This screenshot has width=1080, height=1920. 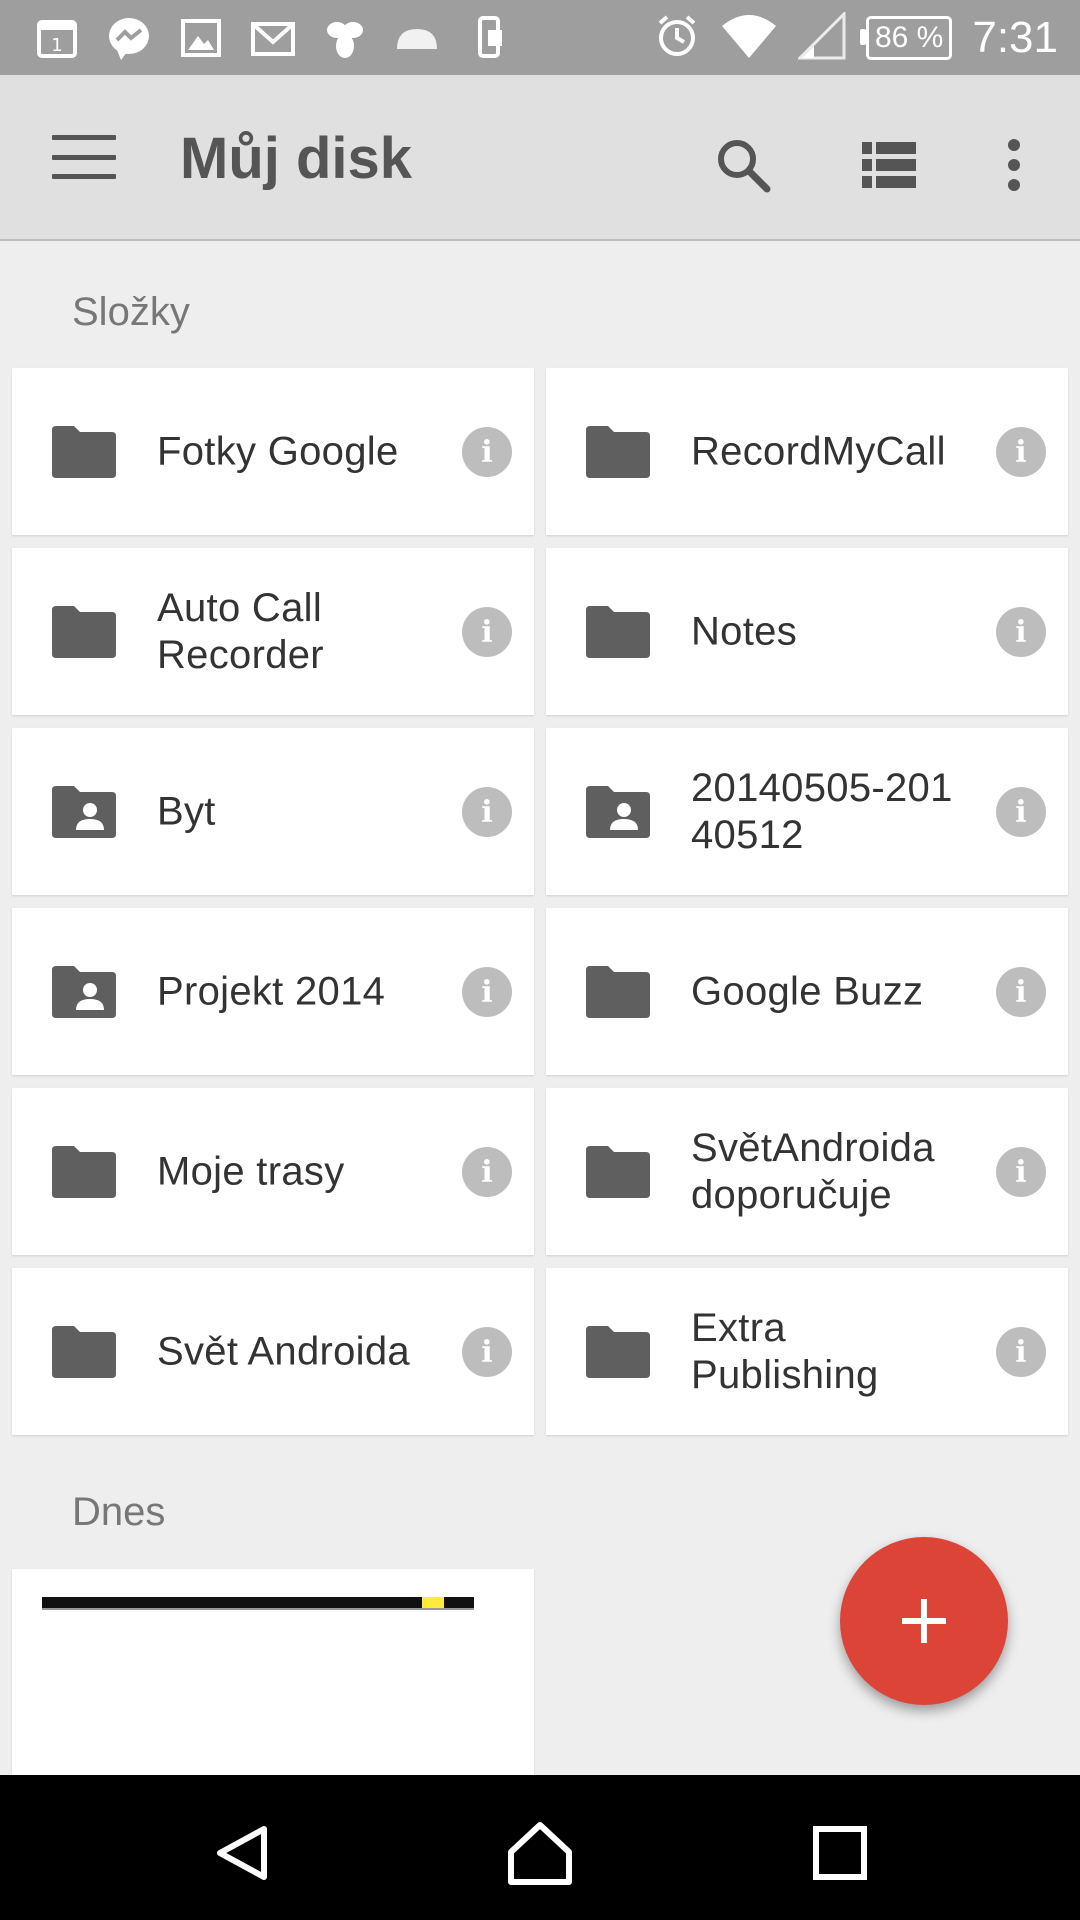 I want to click on phone-sync-icon, so click(x=489, y=38).